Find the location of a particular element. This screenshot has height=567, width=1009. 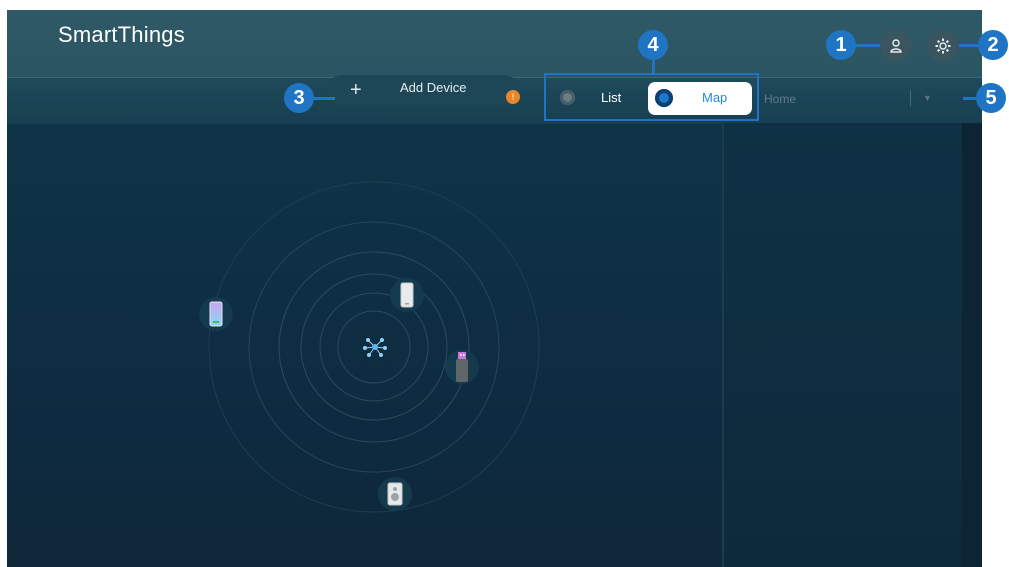

remote-icon is located at coordinates (407, 295).